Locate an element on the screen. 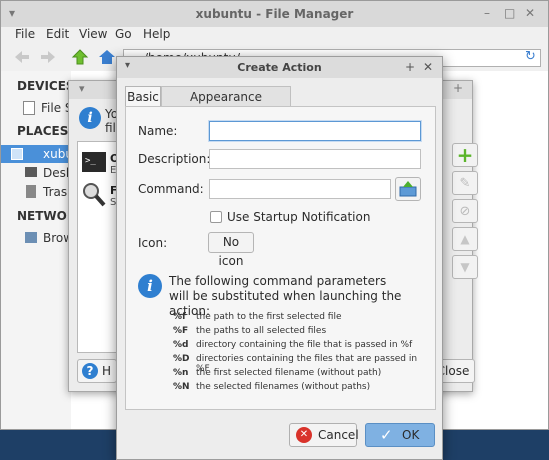 The width and height of the screenshot is (549, 460). maximize-icon: □ is located at coordinates (509, 13).